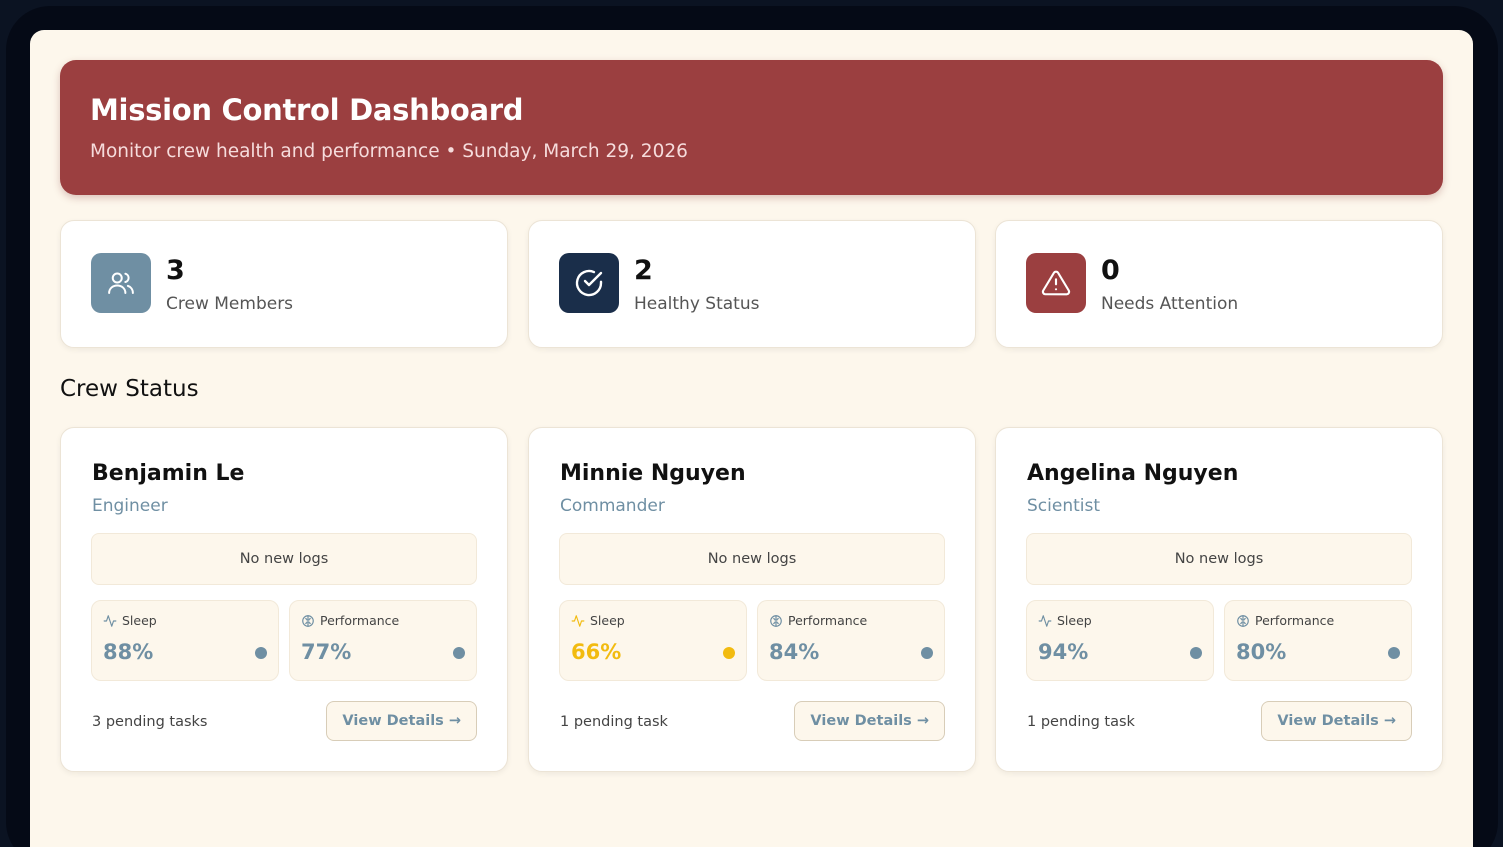 Image resolution: width=1503 pixels, height=847 pixels. What do you see at coordinates (168, 473) in the screenshot?
I see `crew-name: Benjamin Le` at bounding box center [168, 473].